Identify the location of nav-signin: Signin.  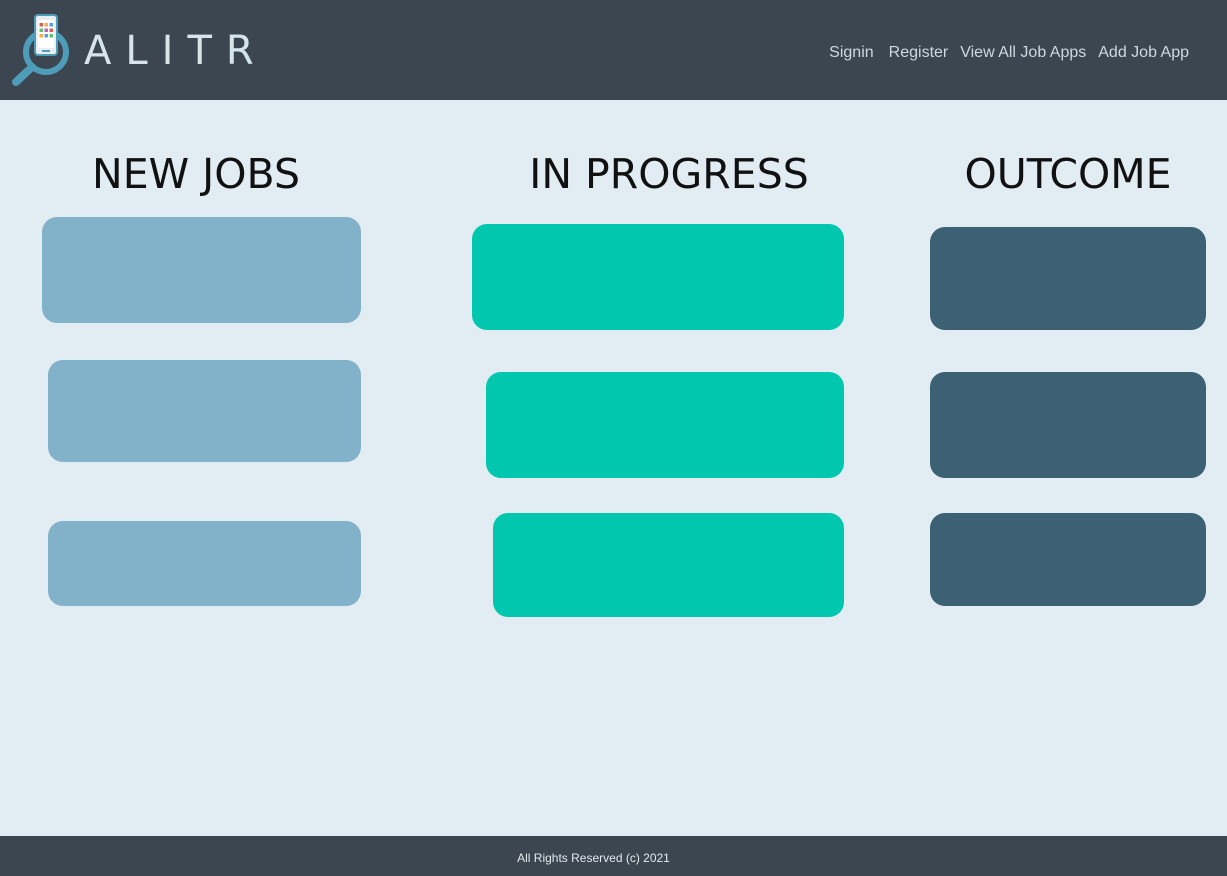
(851, 53).